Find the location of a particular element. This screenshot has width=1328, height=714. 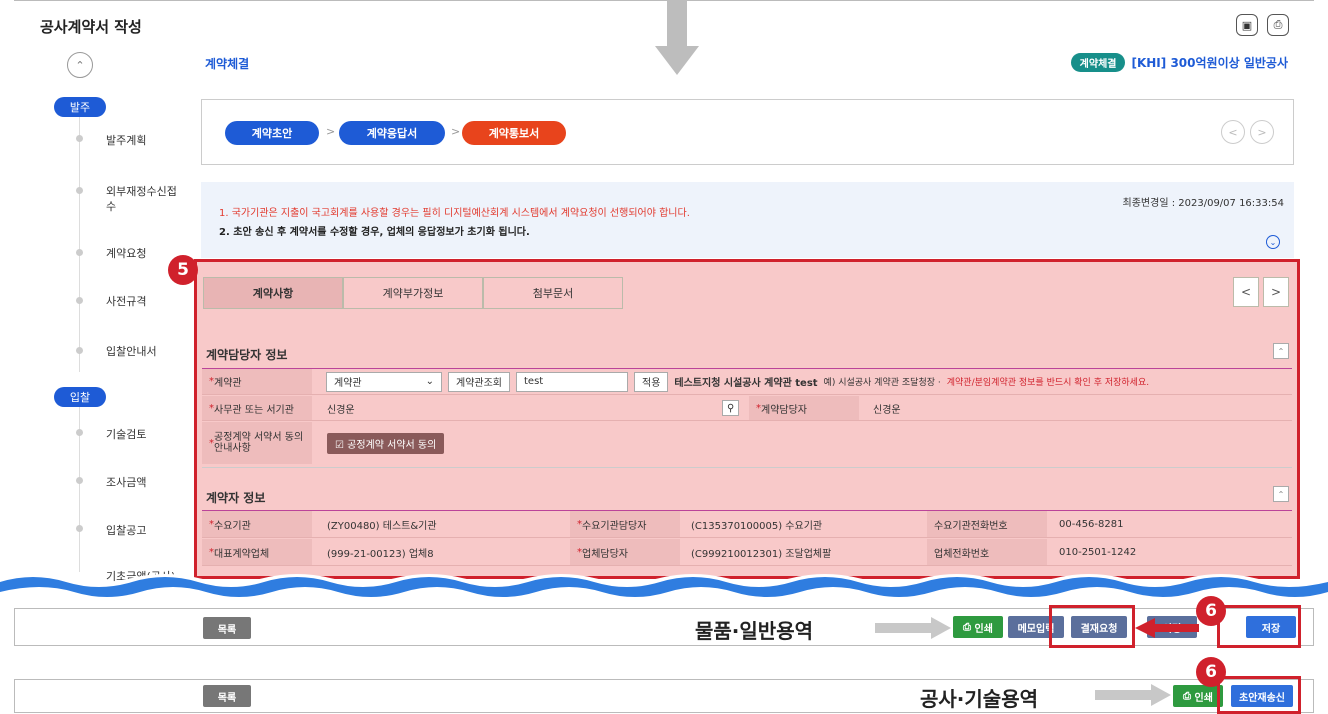

officer-result: 테스트지청 시설공사 계약관 test is located at coordinates (746, 383).